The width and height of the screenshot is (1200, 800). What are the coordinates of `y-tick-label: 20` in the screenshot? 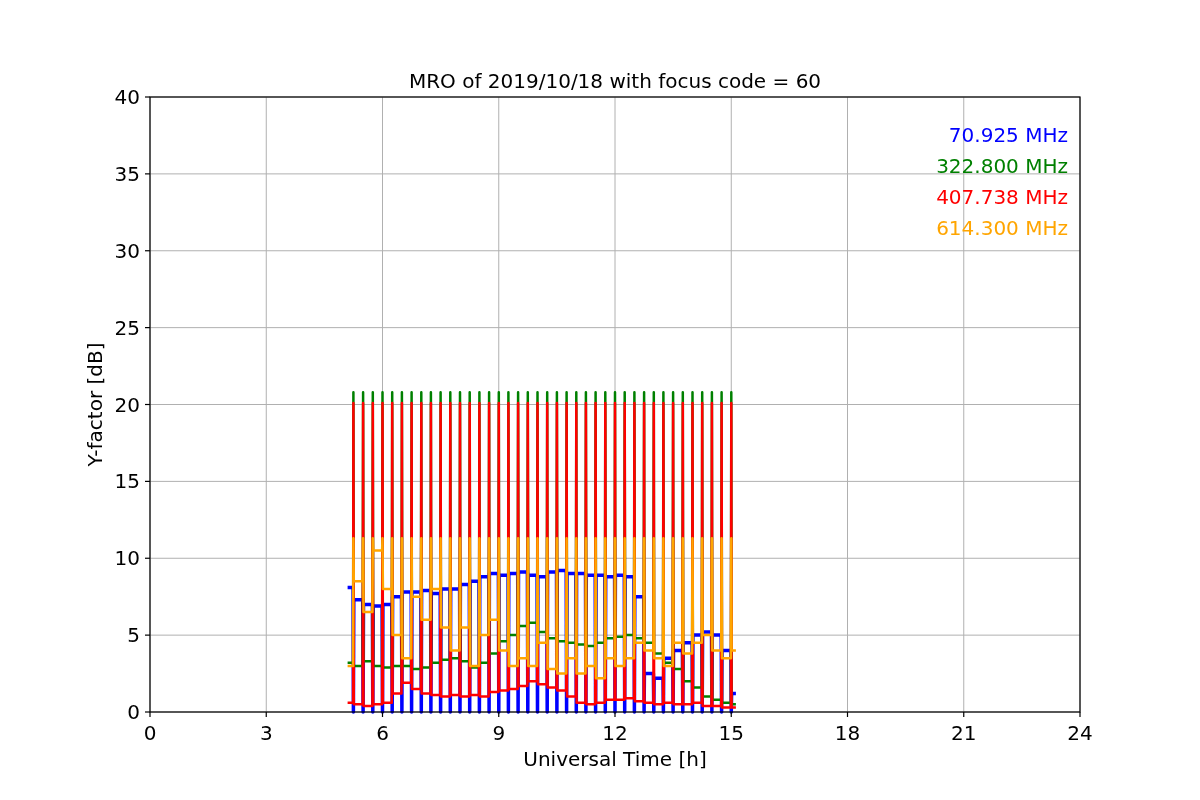 It's located at (127, 404).